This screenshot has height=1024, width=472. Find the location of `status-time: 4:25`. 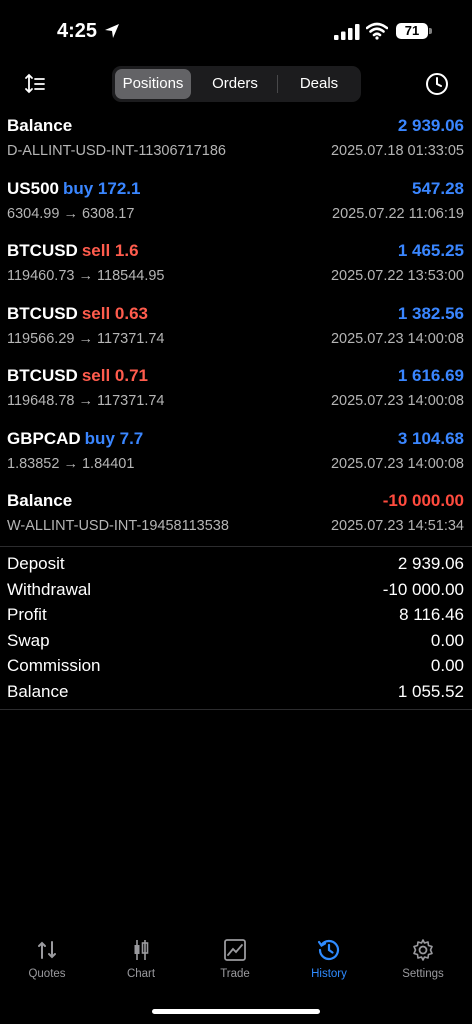

status-time: 4:25 is located at coordinates (77, 31).